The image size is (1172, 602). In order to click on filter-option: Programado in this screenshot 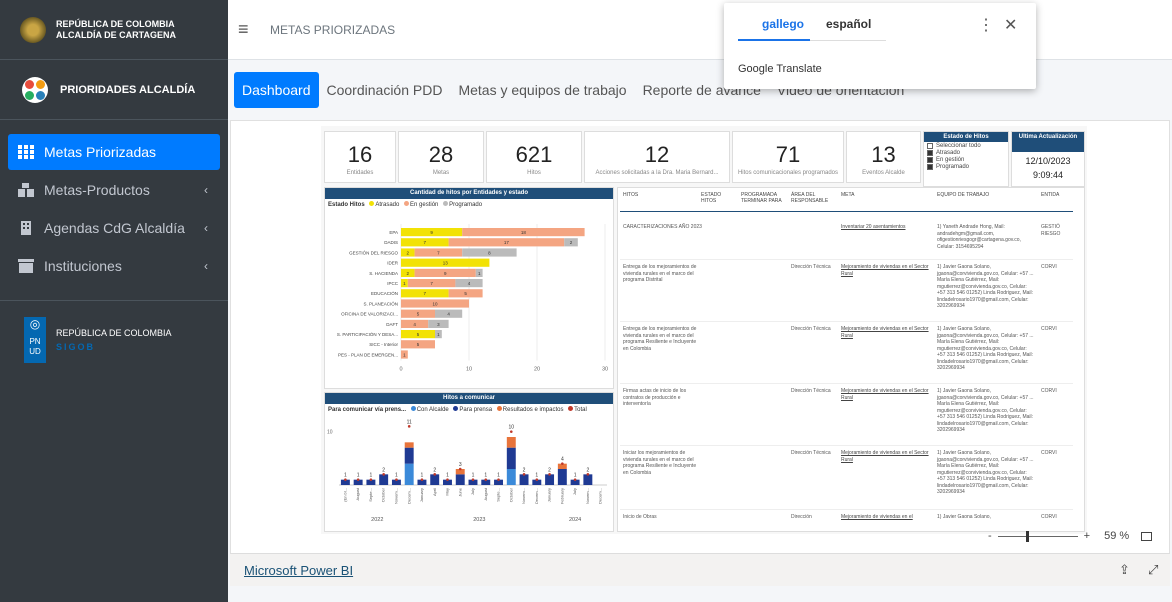, I will do `click(966, 167)`.